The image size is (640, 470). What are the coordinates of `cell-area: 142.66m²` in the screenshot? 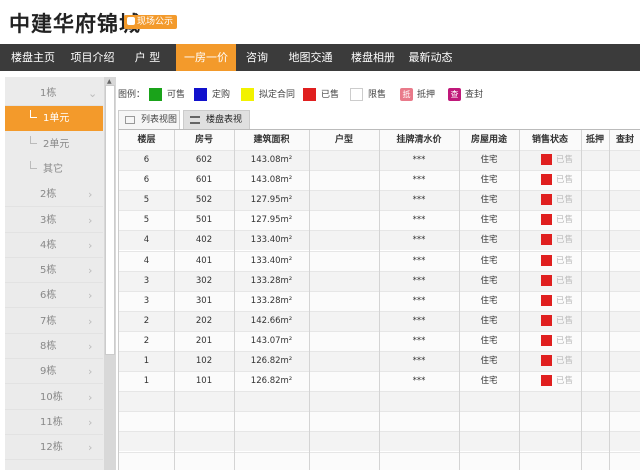 It's located at (271, 320).